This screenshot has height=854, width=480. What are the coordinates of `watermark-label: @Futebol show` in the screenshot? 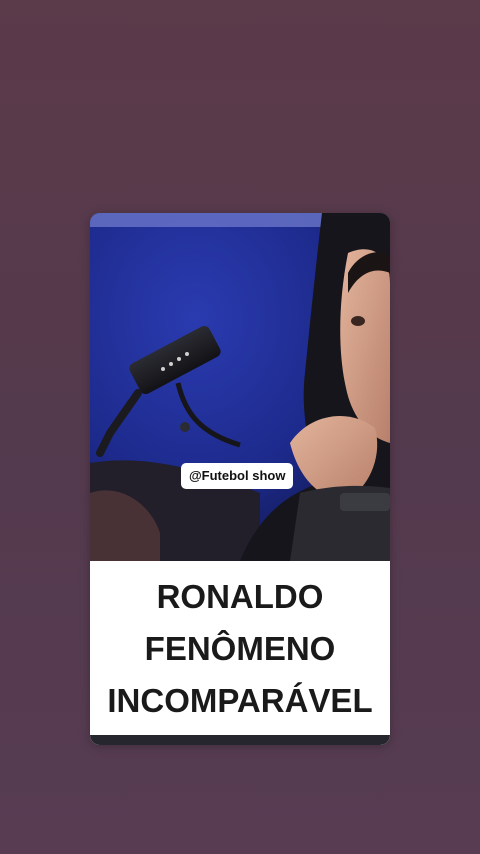 It's located at (237, 476).